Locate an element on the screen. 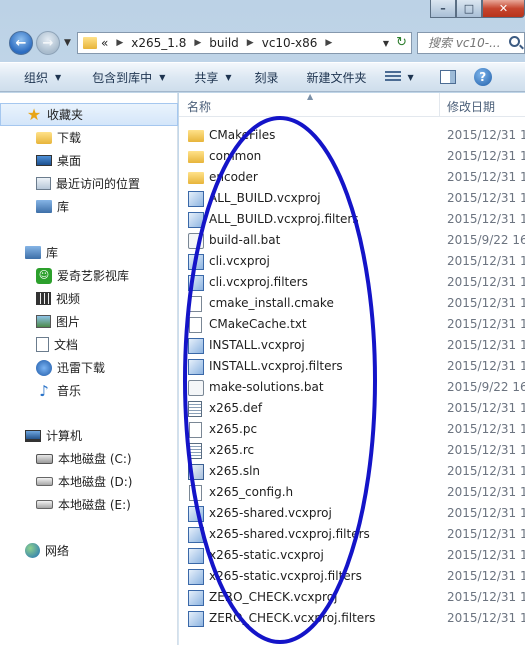  file-row: cli.vcxproj 2015/12/31 1 is located at coordinates (352, 261).